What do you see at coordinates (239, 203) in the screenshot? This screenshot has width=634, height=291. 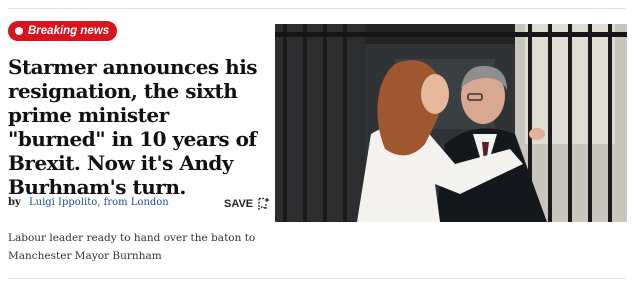 I see `save-label: SAVE` at bounding box center [239, 203].